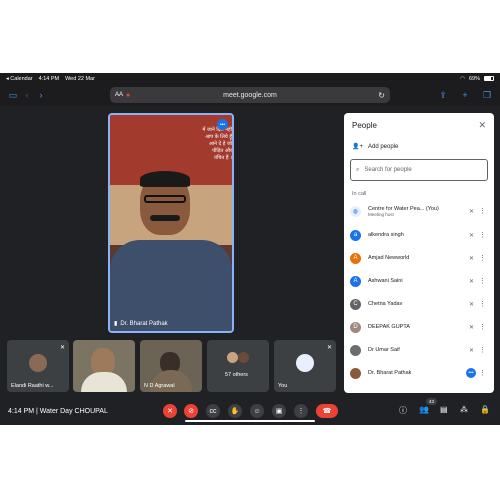  Describe the element at coordinates (250, 78) in the screenshot. I see `status-bar: ◂ Calendar 4:14 PM Wed 22 Mar ◠ 69%` at that location.